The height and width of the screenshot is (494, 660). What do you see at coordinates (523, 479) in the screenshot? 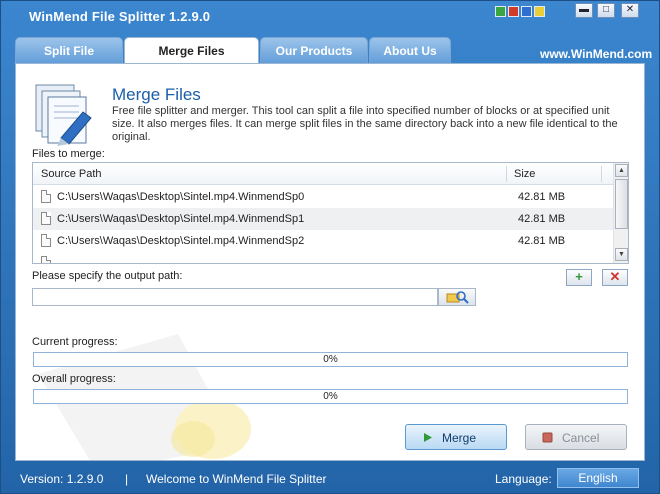
I see `language-label: Language:` at bounding box center [523, 479].